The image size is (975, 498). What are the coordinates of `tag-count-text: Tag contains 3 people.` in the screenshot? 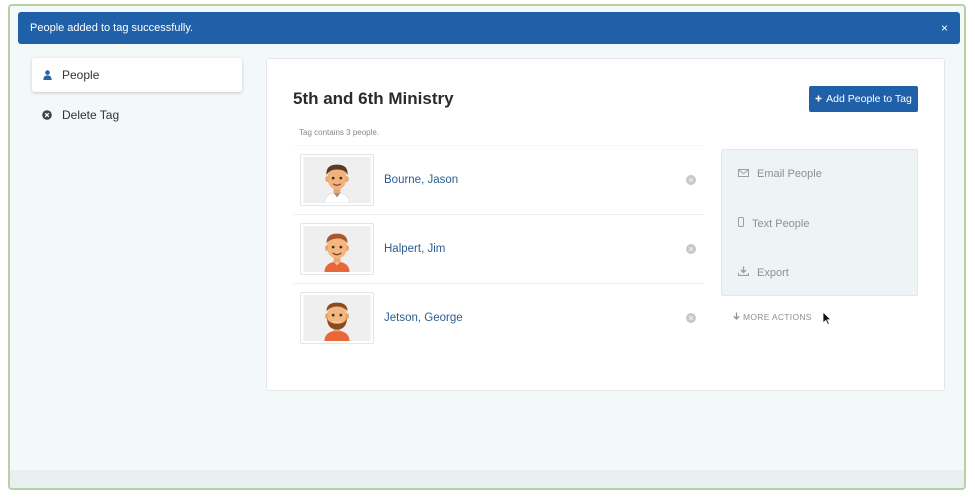 It's located at (339, 132).